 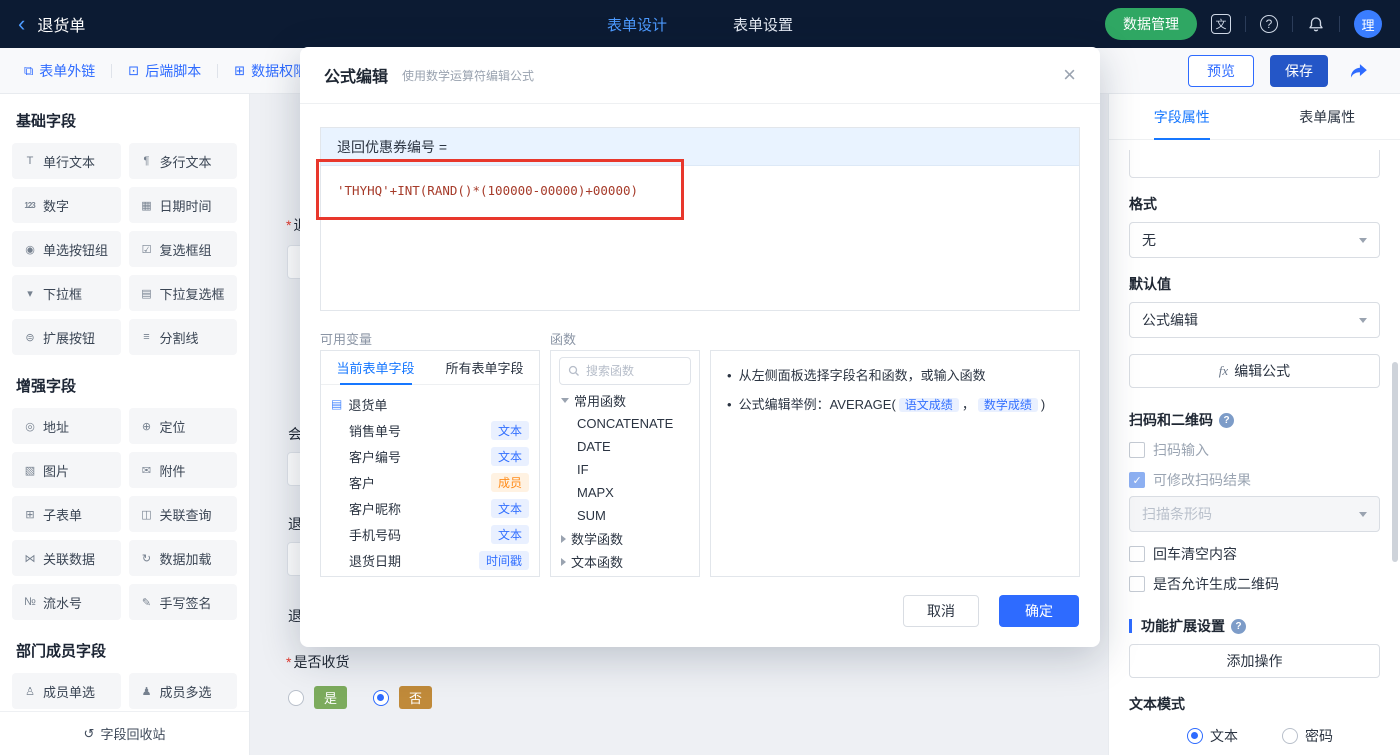 I want to click on function-group-common: 常用函数, so click(x=625, y=400).